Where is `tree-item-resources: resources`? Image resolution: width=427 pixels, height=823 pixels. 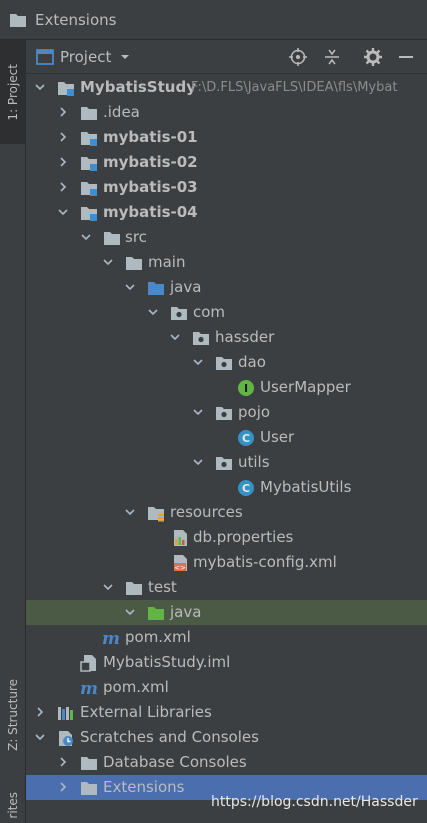
tree-item-resources: resources is located at coordinates (226, 512).